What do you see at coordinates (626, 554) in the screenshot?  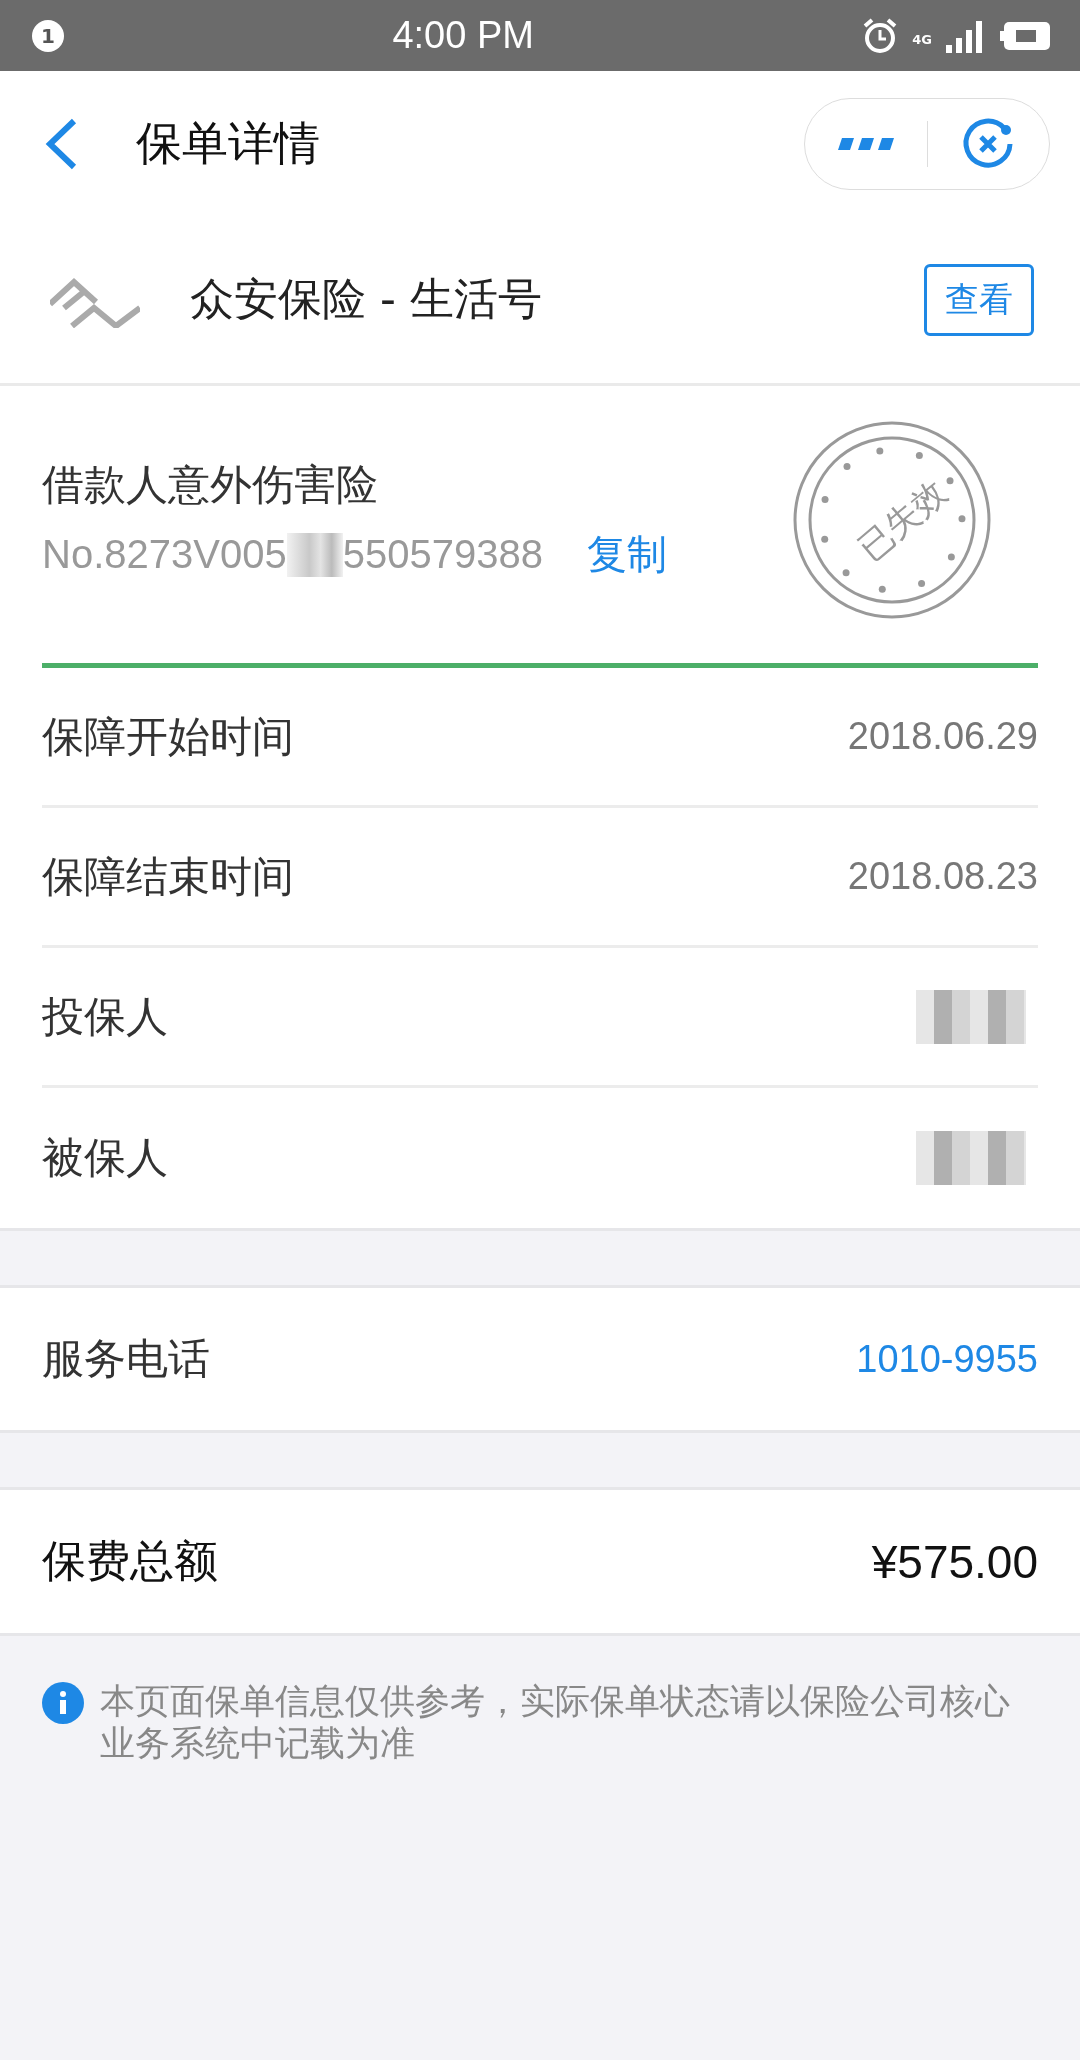 I see `copy-link: 复制` at bounding box center [626, 554].